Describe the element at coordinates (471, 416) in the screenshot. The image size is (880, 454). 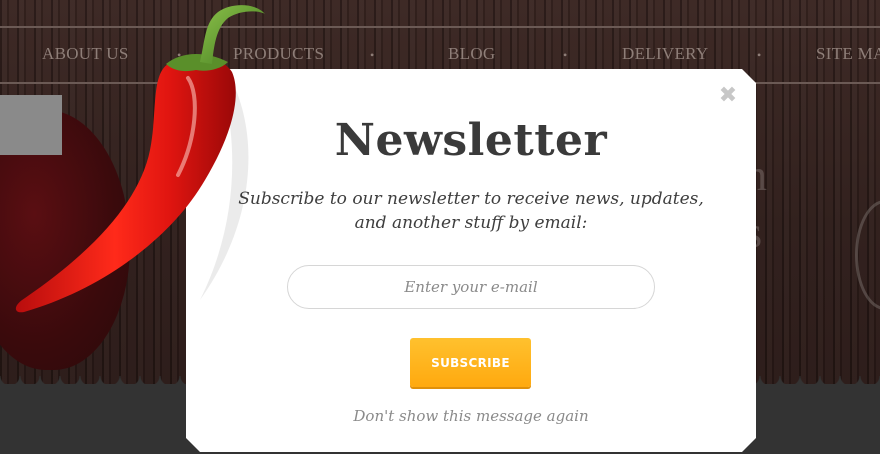
I see `dont-show-again-link: Don't show this message again` at that location.